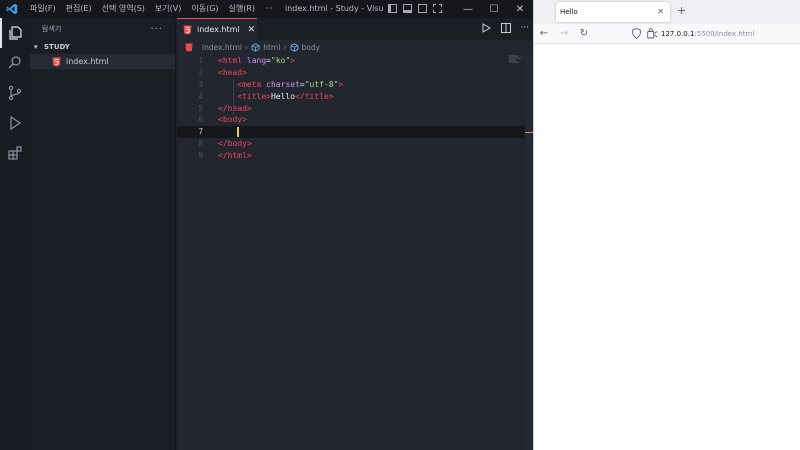 Image resolution: width=800 pixels, height=450 pixels. I want to click on split-editor-icon, so click(506, 28).